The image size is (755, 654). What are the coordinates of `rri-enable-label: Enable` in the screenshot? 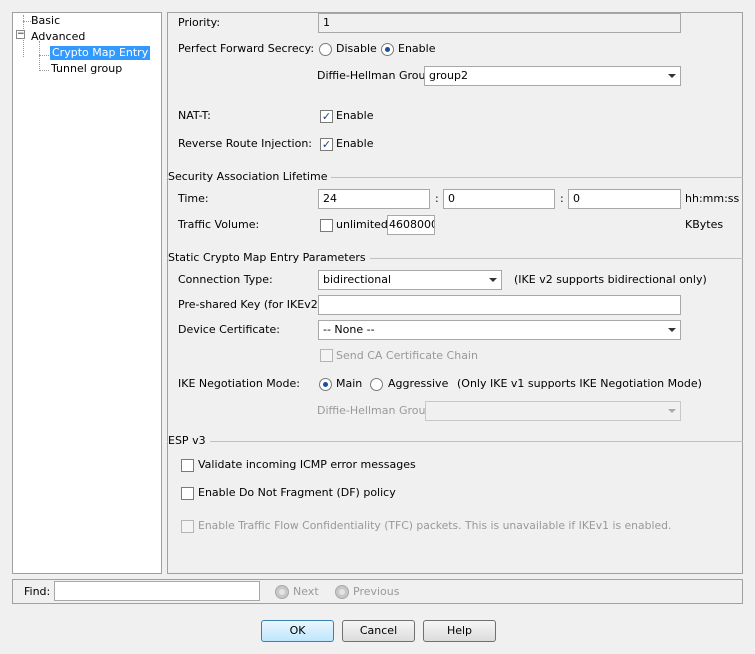 It's located at (355, 143).